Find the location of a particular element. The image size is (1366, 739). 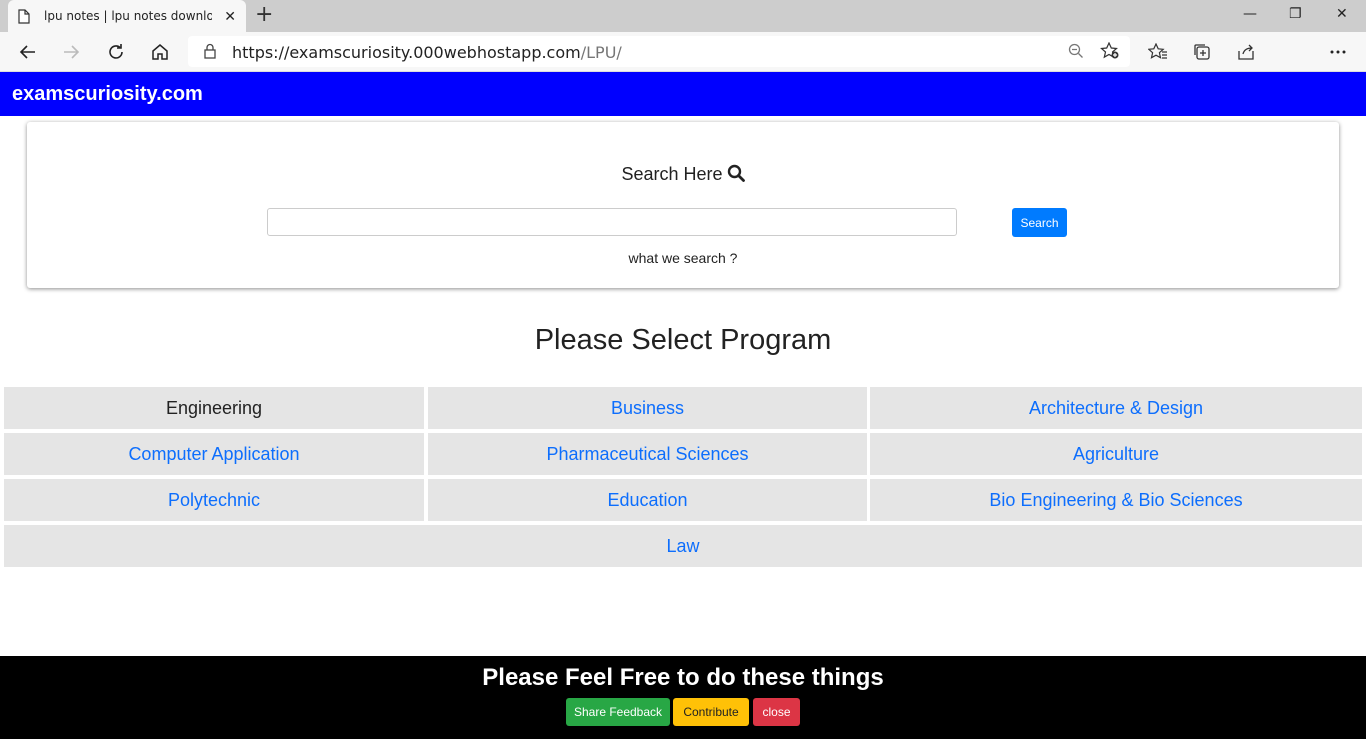

collections-icon is located at coordinates (1202, 52).